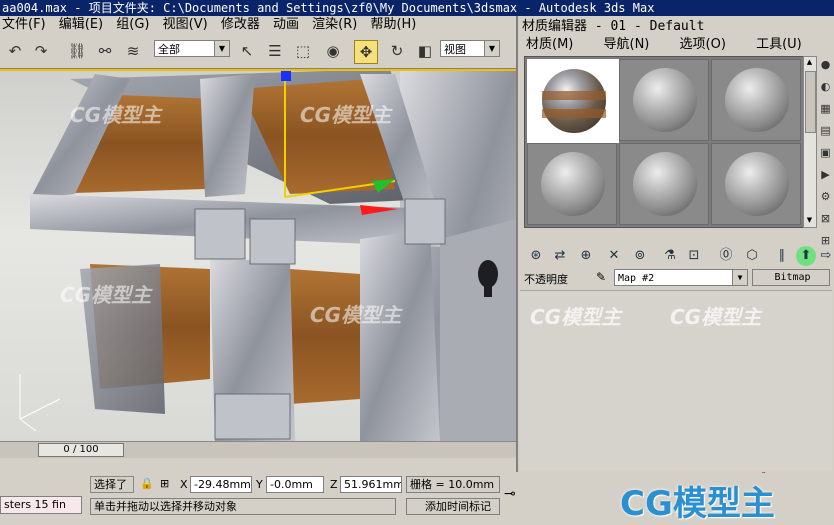  What do you see at coordinates (147, 483) in the screenshot?
I see `lock-icon: 🔒` at bounding box center [147, 483].